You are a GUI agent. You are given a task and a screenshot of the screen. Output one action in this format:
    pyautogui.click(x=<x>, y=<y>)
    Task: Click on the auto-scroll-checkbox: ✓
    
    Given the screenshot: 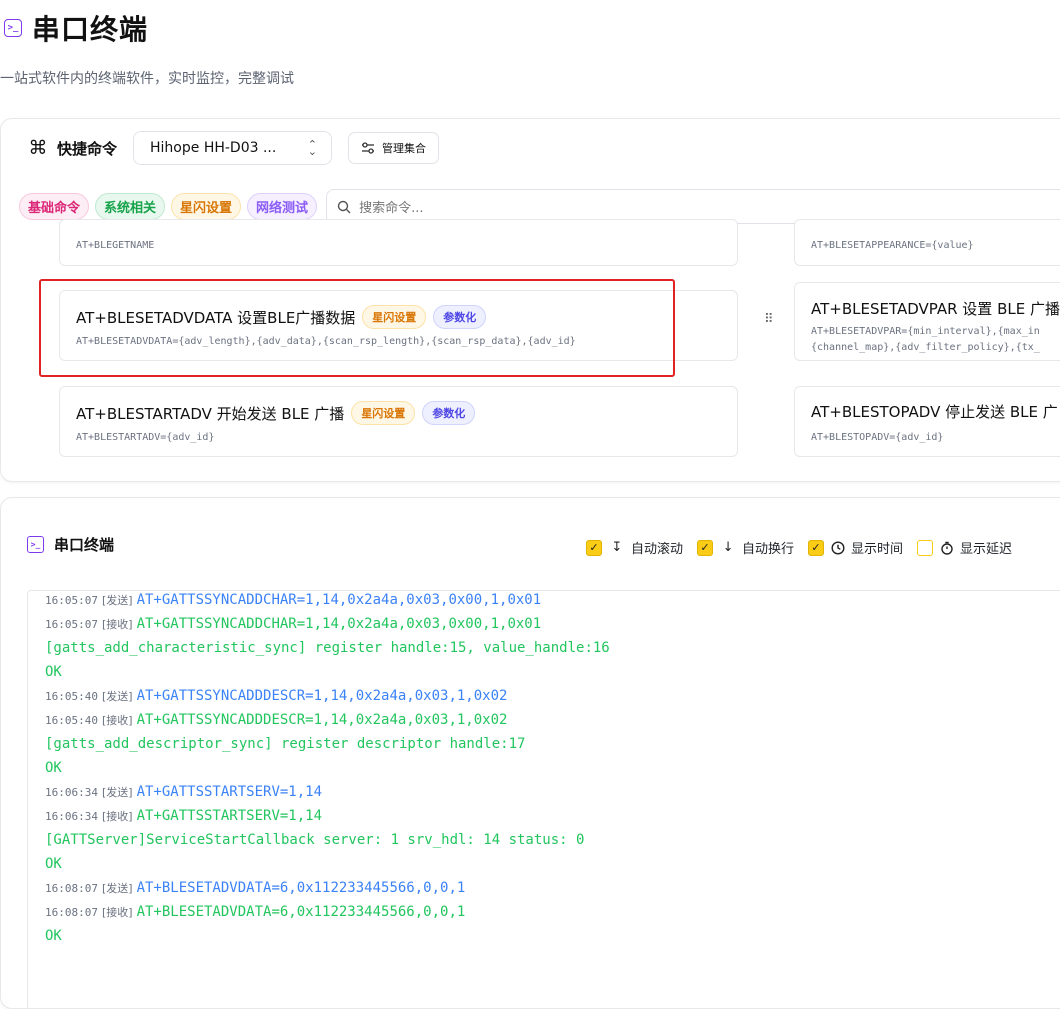 What is the action you would take?
    pyautogui.click(x=594, y=547)
    